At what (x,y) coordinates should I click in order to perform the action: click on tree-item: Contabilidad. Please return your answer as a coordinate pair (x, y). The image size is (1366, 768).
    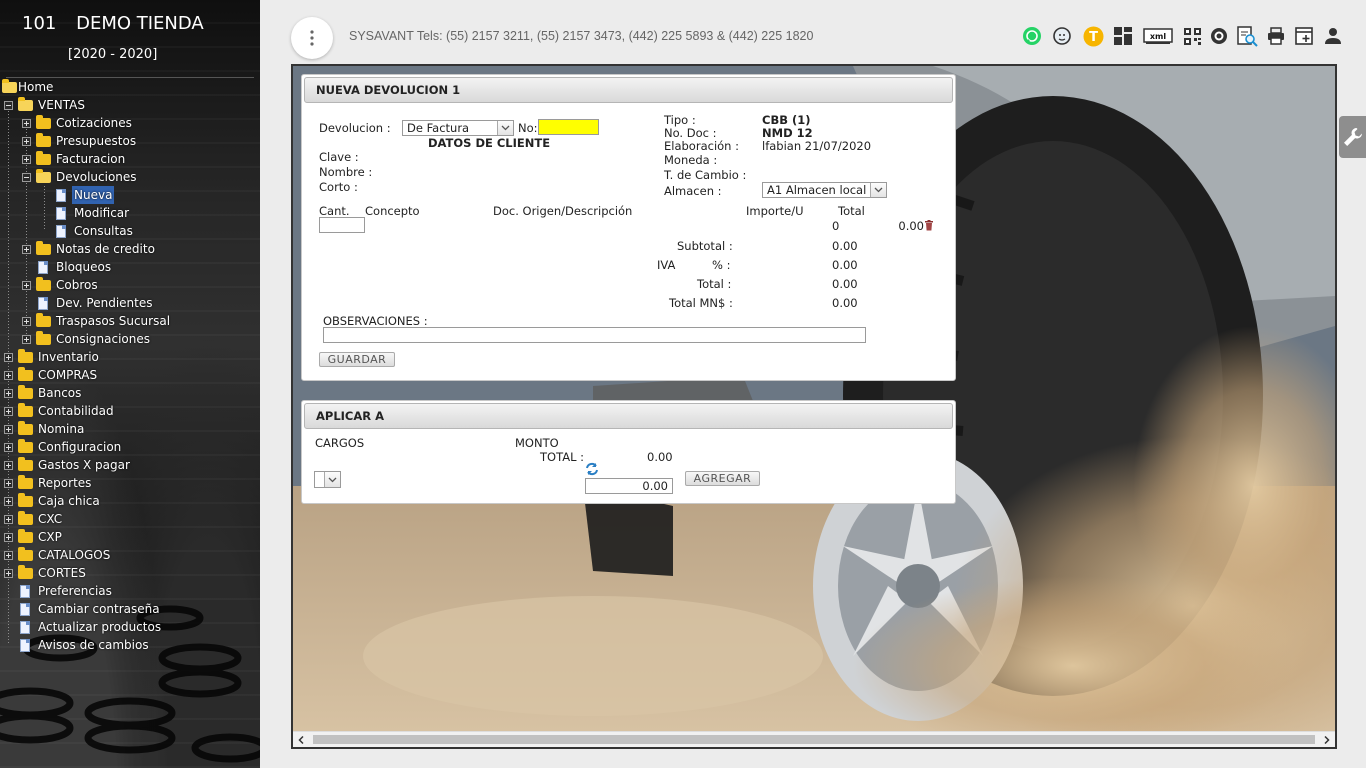
    Looking at the image, I should click on (130, 411).